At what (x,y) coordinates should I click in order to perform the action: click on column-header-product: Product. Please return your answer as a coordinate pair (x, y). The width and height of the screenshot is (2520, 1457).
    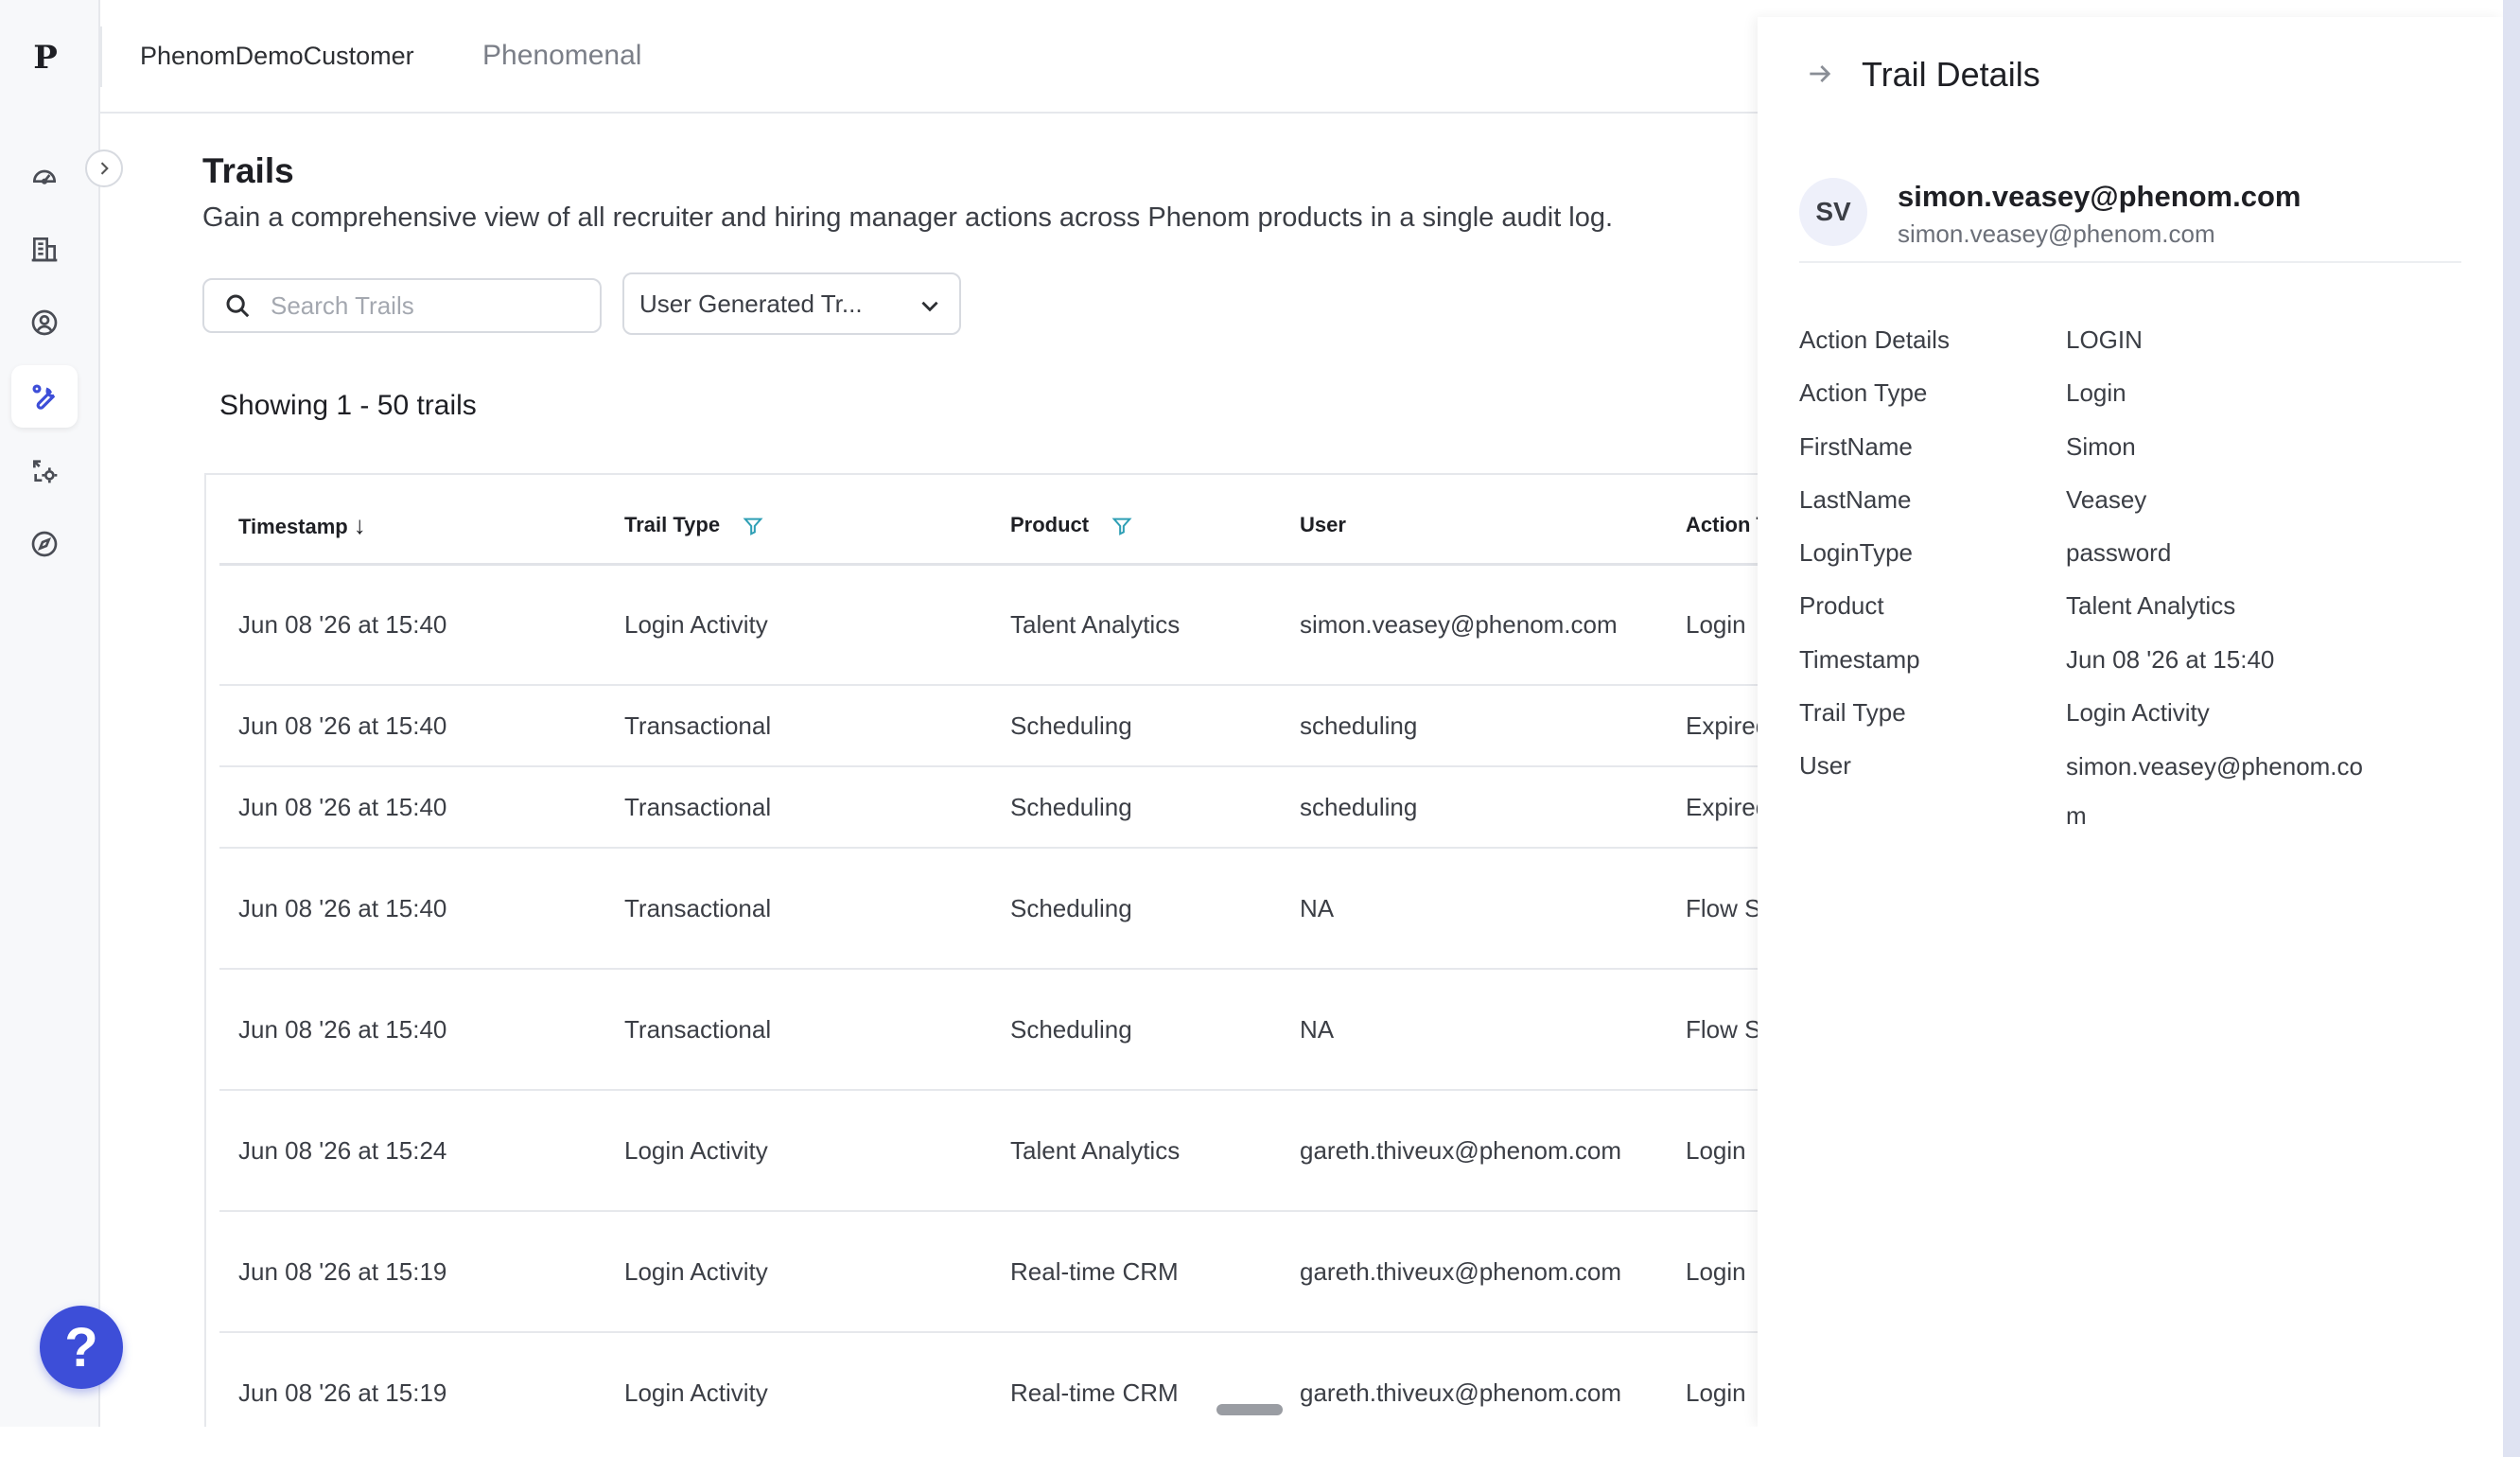
    Looking at the image, I should click on (1136, 527).